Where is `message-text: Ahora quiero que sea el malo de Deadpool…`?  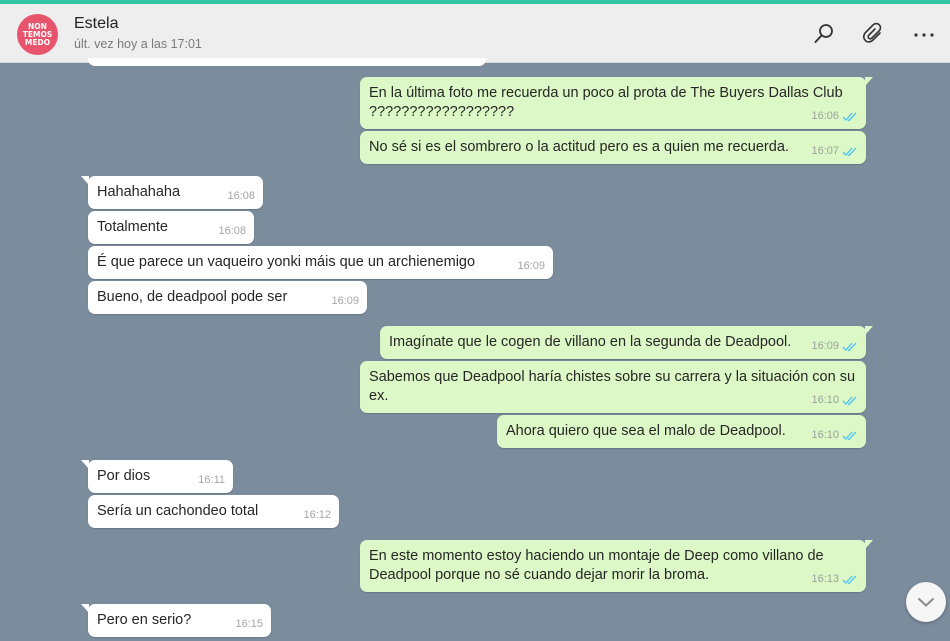
message-text: Ahora quiero que sea el malo de Deadpool… is located at coordinates (646, 431).